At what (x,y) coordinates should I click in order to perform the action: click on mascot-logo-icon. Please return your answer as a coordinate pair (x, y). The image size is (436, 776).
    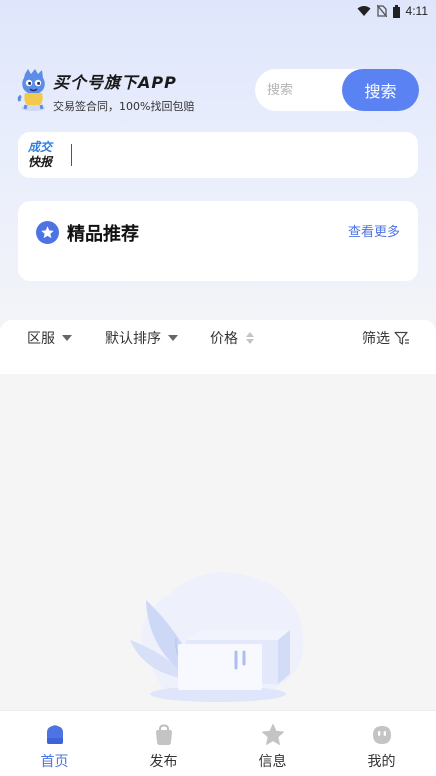
    Looking at the image, I should click on (31, 90).